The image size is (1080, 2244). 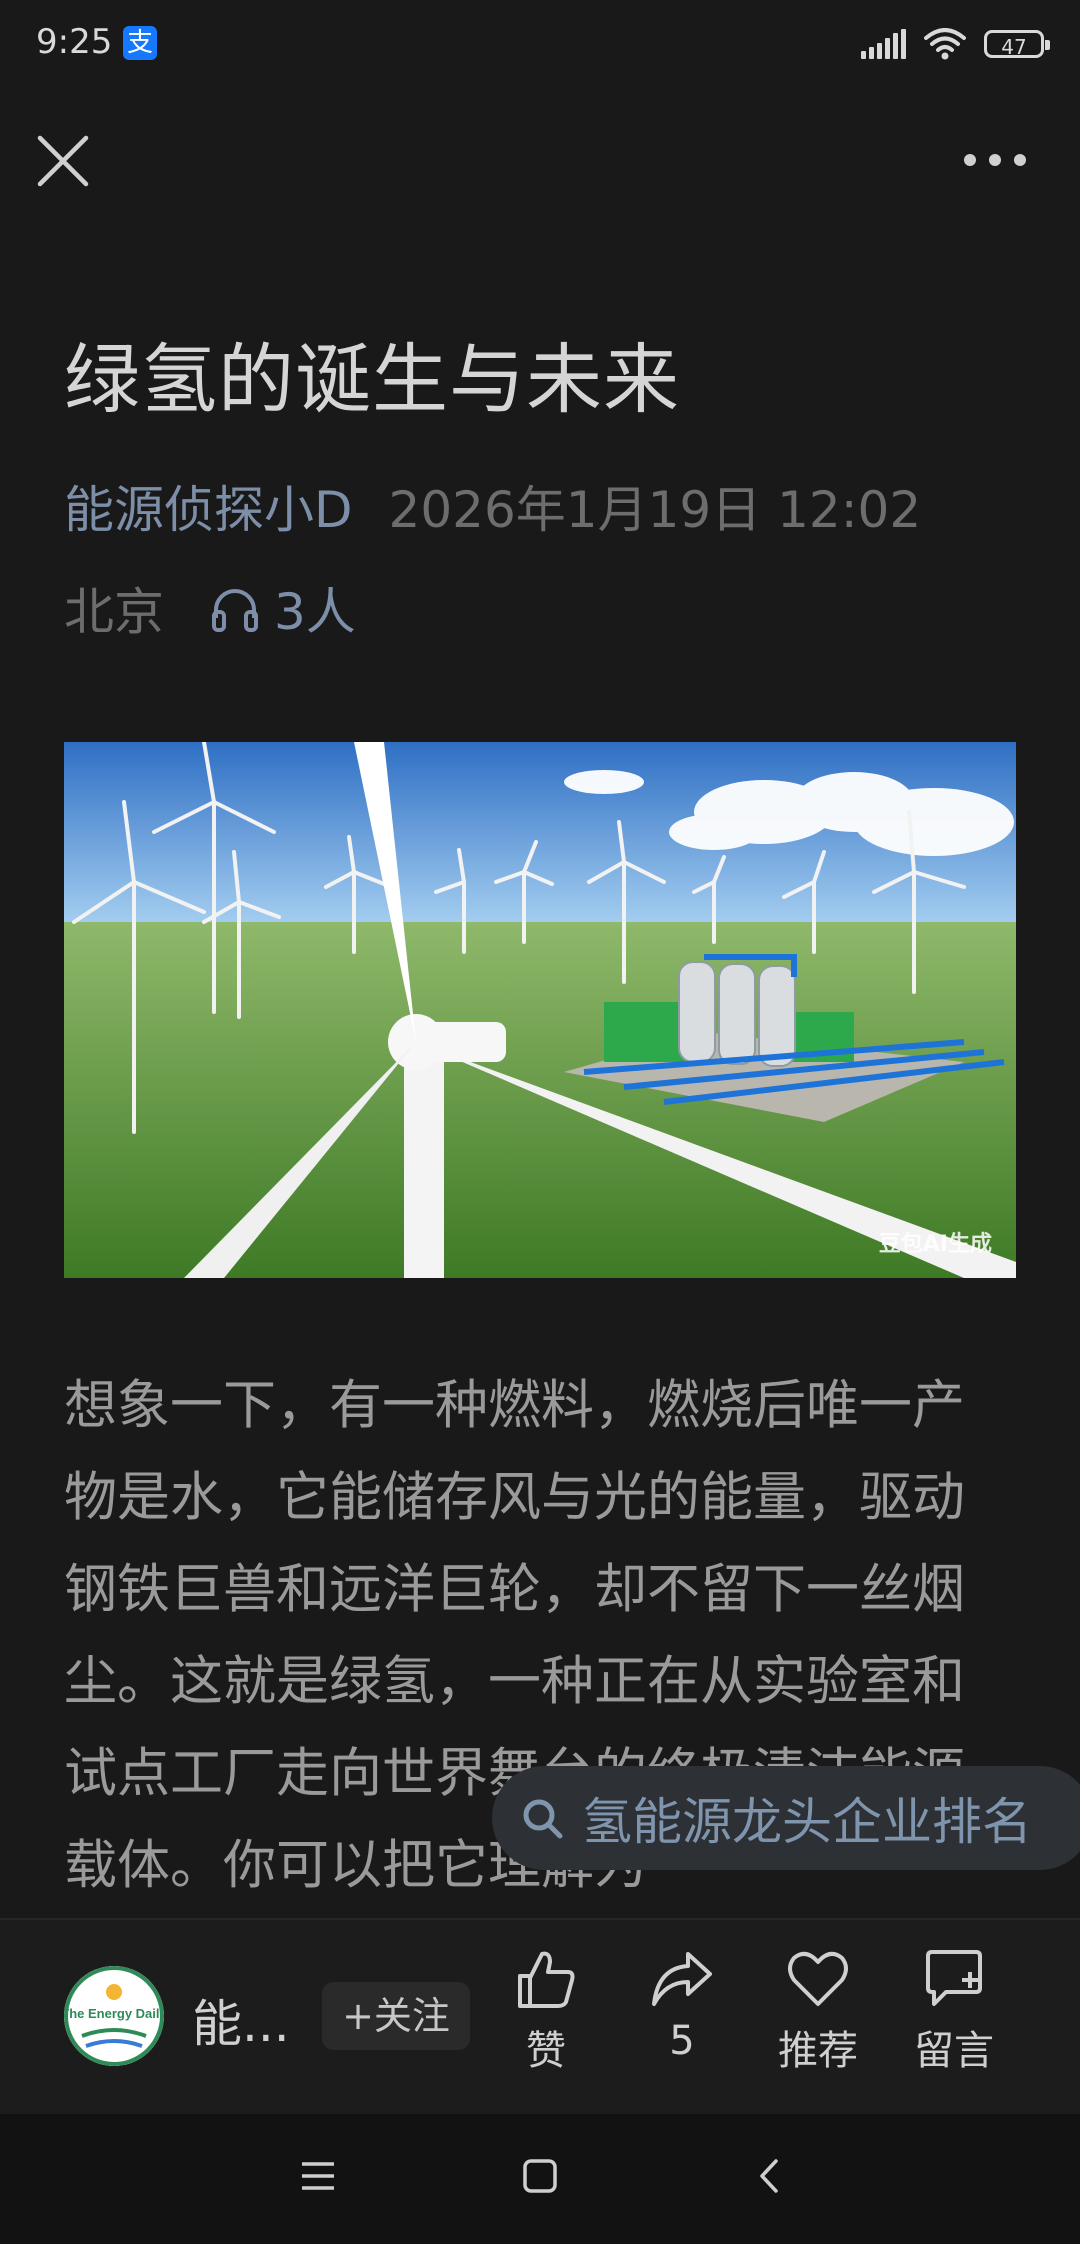 What do you see at coordinates (235, 610) in the screenshot?
I see `headphones-icon` at bounding box center [235, 610].